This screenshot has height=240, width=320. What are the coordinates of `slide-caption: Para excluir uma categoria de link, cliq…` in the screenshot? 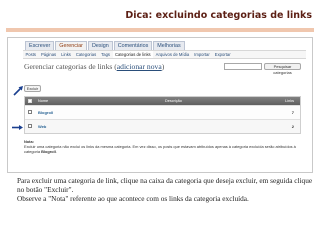 It's located at (167, 189).